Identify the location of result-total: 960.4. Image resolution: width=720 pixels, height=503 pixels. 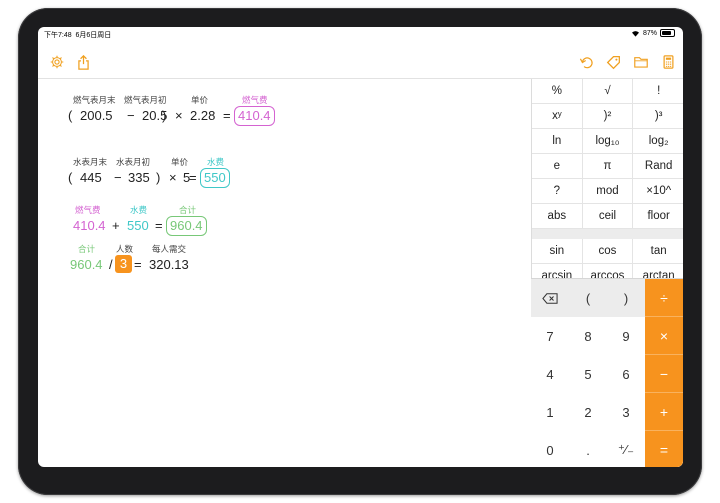
(186, 226).